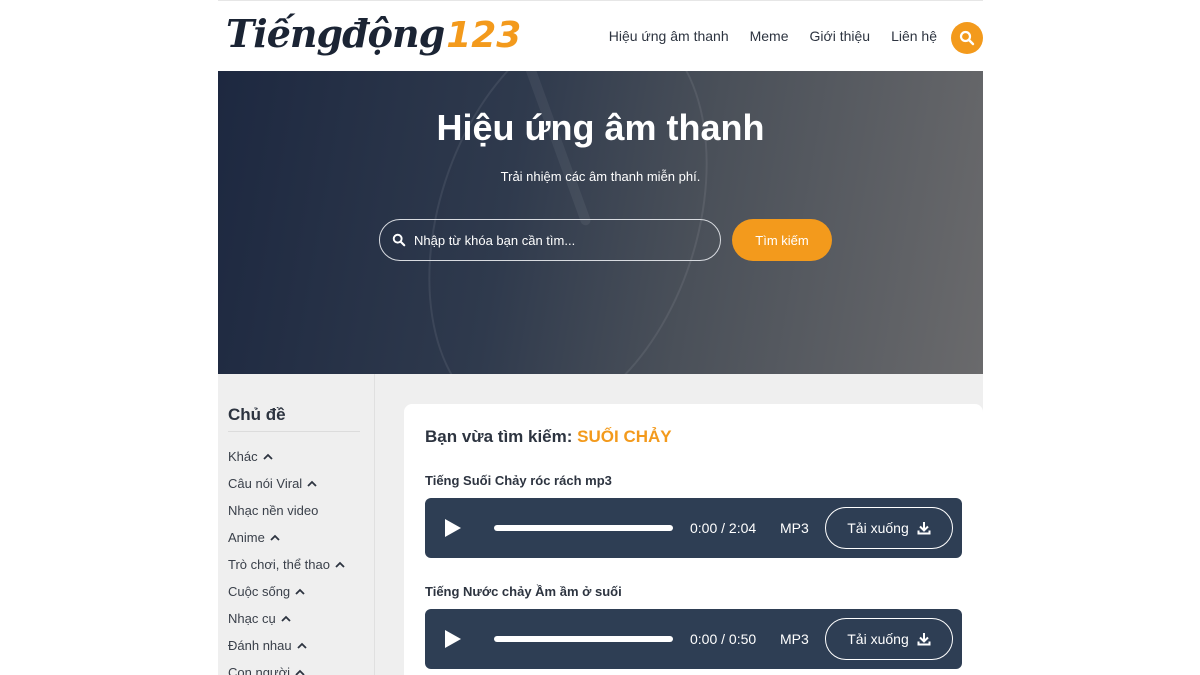 This screenshot has width=1200, height=675. I want to click on search-button: Tìm kiếm, so click(782, 240).